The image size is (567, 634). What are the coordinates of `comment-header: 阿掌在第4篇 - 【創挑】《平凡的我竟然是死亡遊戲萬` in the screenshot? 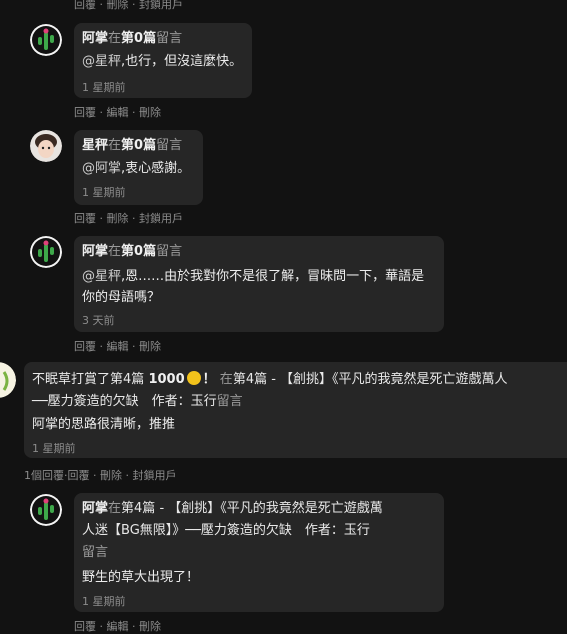 It's located at (232, 506).